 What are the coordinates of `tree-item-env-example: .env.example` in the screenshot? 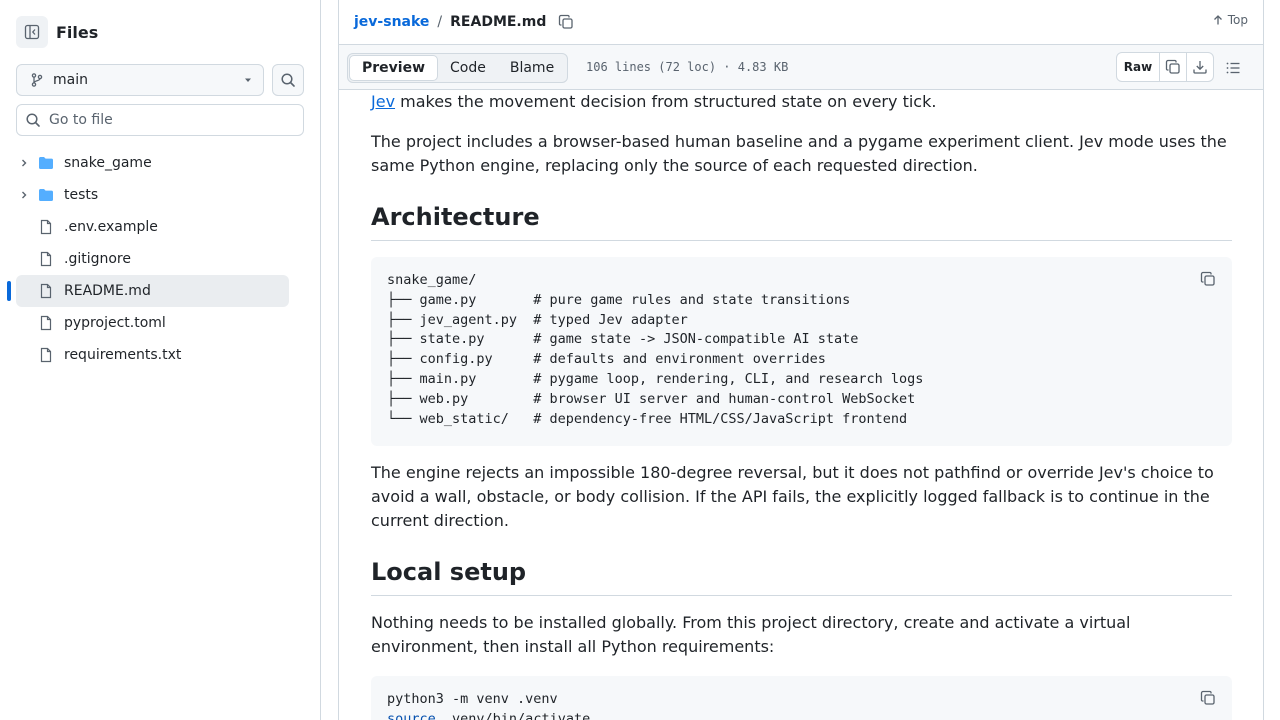 It's located at (152, 227).